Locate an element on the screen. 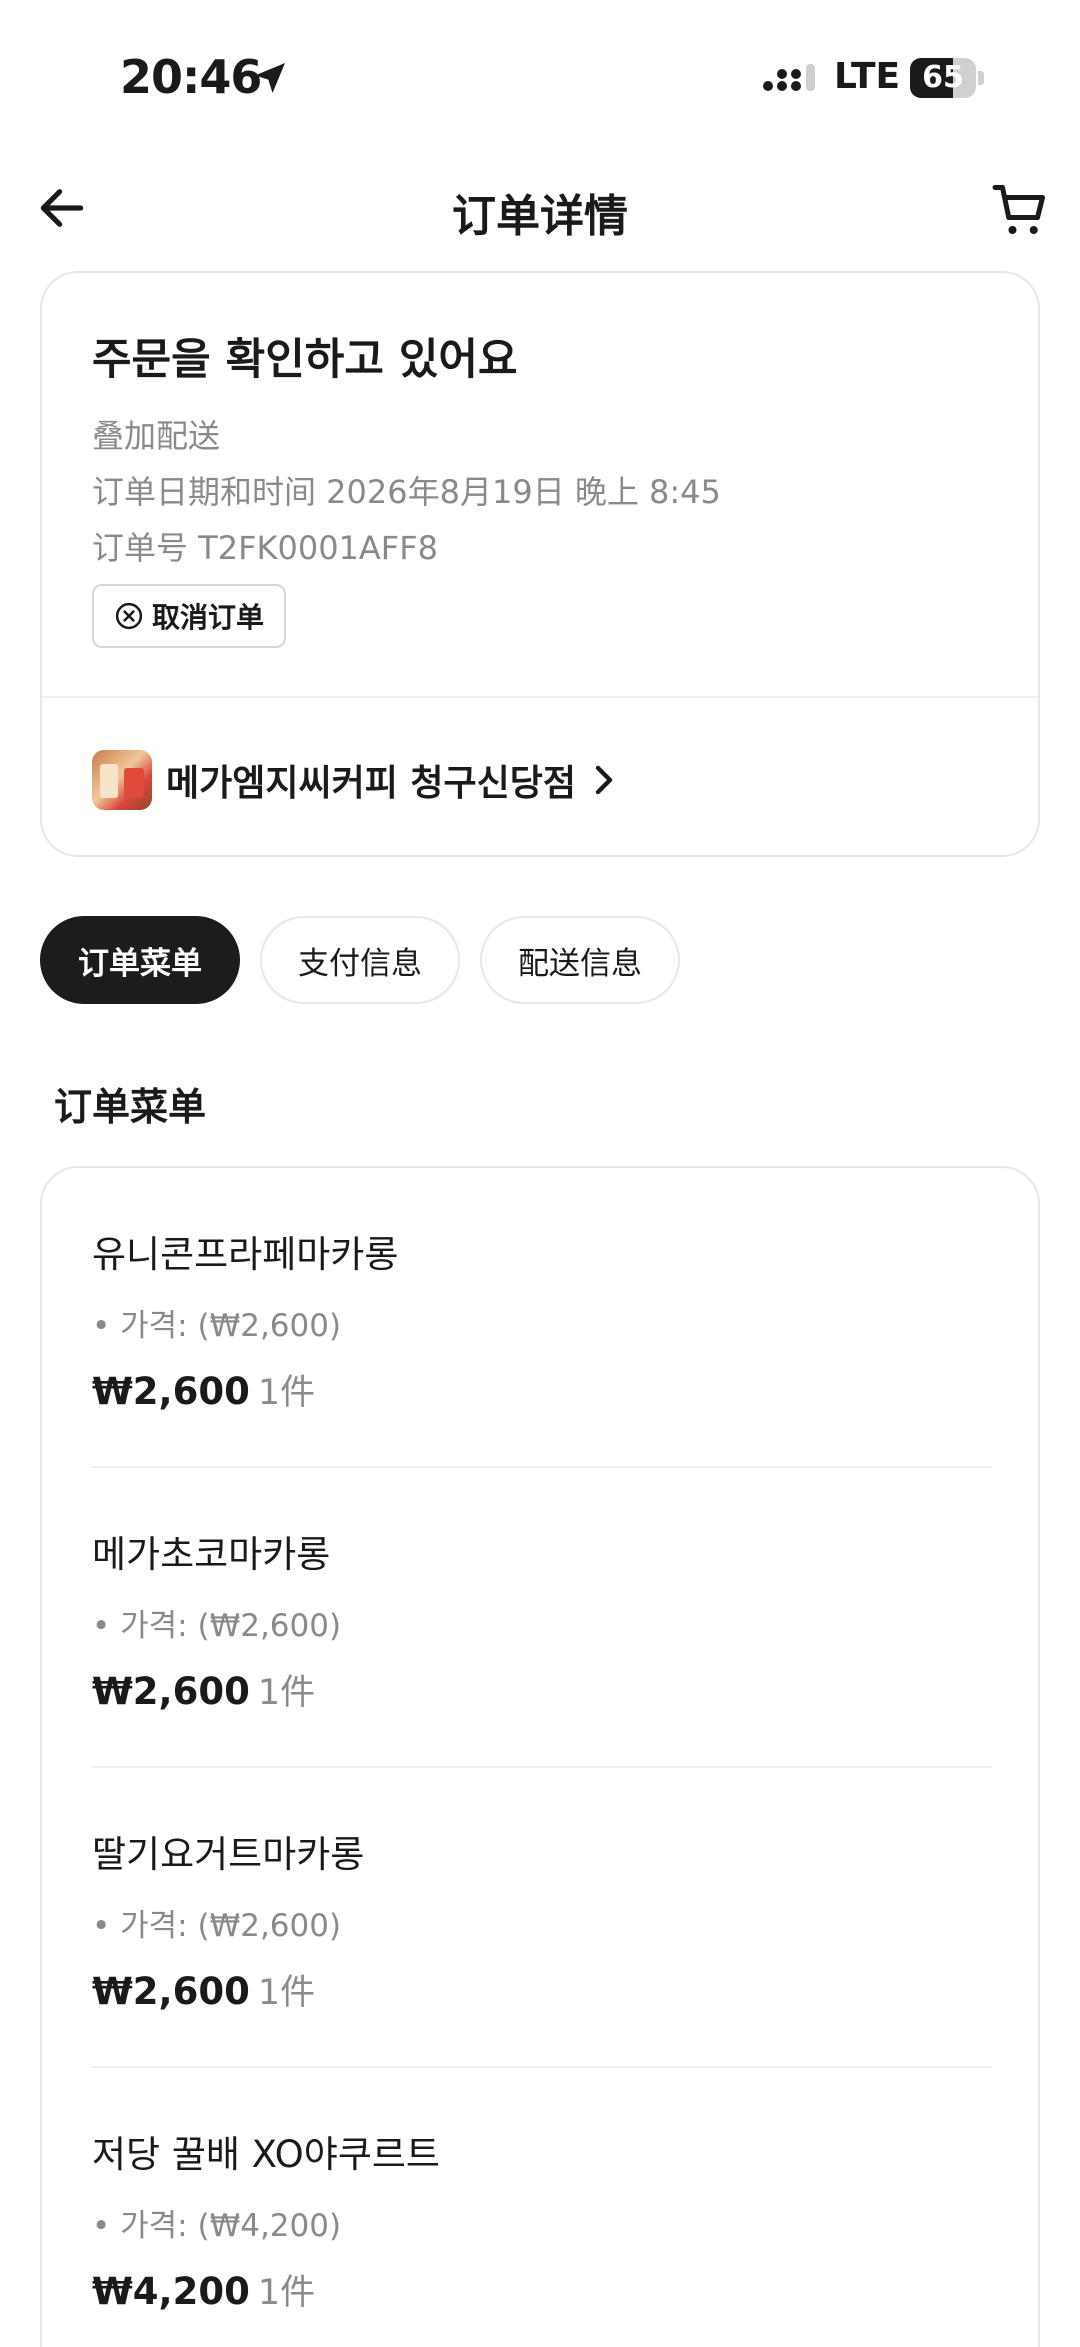 Image resolution: width=1080 pixels, height=2347 pixels. item-name: 메가초코마카롱 is located at coordinates (211, 1554).